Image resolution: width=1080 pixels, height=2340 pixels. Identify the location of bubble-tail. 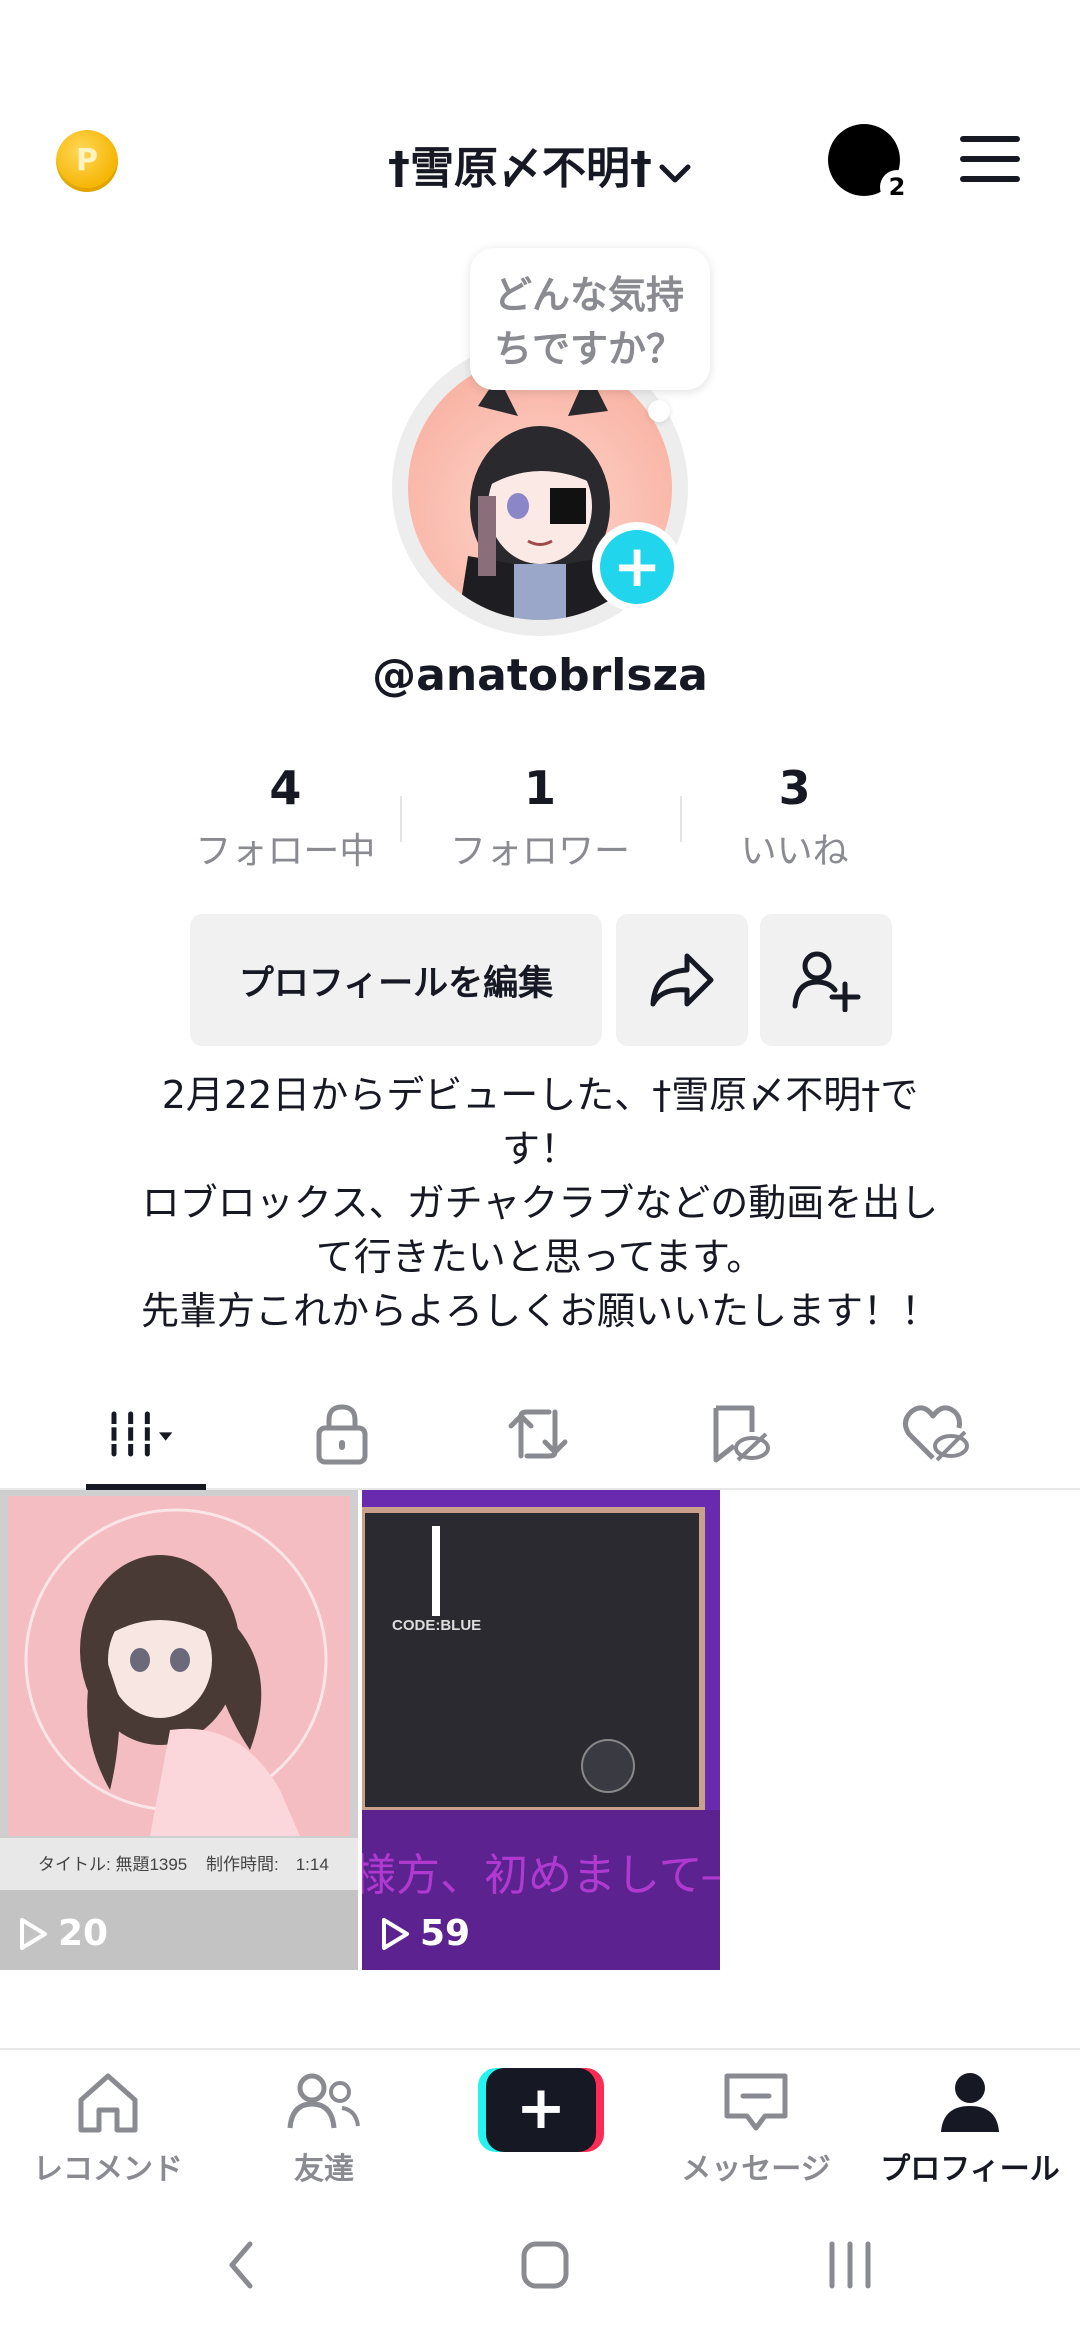
(659, 411).